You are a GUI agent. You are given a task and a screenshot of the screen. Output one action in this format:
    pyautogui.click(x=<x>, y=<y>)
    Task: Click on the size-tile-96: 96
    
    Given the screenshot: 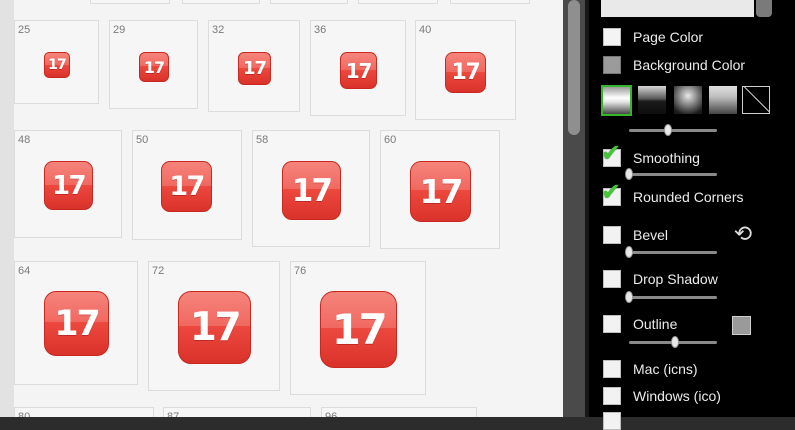 What is the action you would take?
    pyautogui.click(x=399, y=412)
    